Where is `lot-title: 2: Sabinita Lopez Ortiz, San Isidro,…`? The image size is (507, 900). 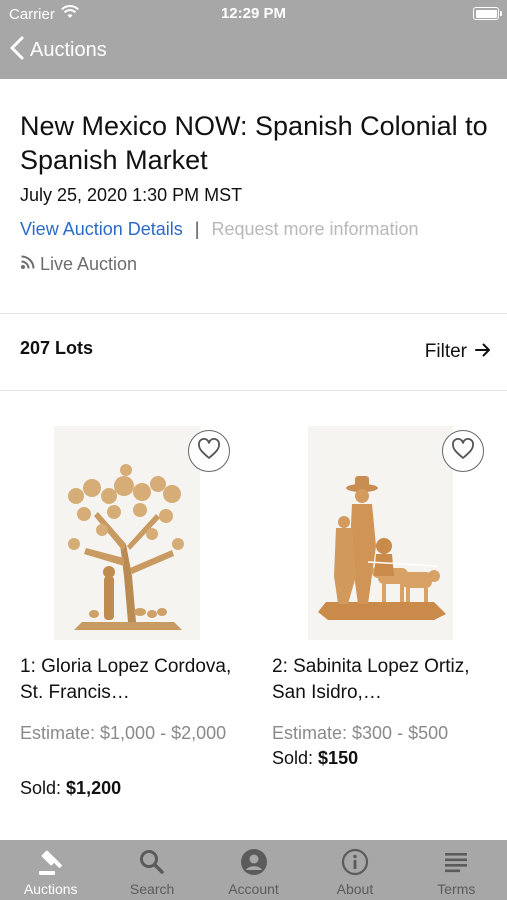
lot-title: 2: Sabinita Lopez Ortiz, San Isidro,… is located at coordinates (387, 680).